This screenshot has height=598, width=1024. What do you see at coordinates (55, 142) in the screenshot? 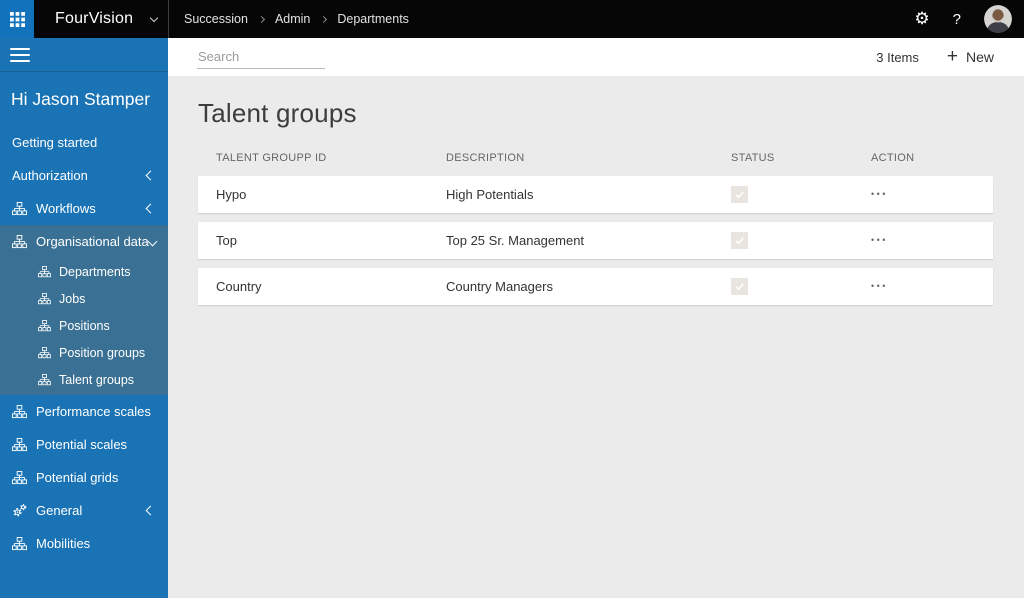
I see `sidebar-item-label: Getting started` at bounding box center [55, 142].